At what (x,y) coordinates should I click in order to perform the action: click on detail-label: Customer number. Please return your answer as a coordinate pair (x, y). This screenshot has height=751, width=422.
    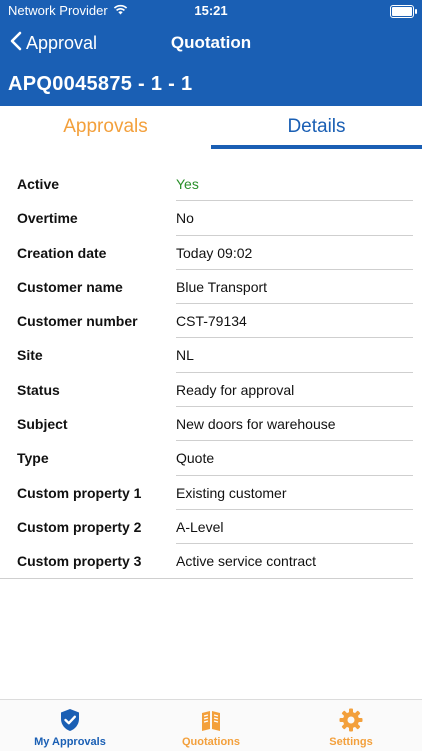
    Looking at the image, I should click on (77, 321).